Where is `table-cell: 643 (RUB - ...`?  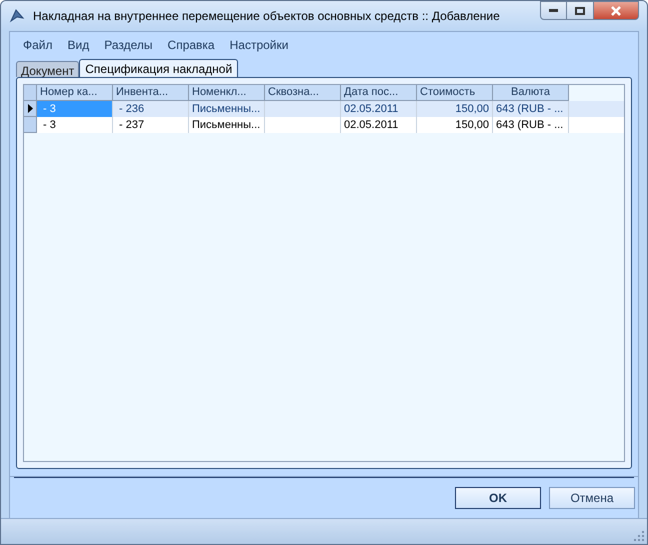
table-cell: 643 (RUB - ... is located at coordinates (531, 125).